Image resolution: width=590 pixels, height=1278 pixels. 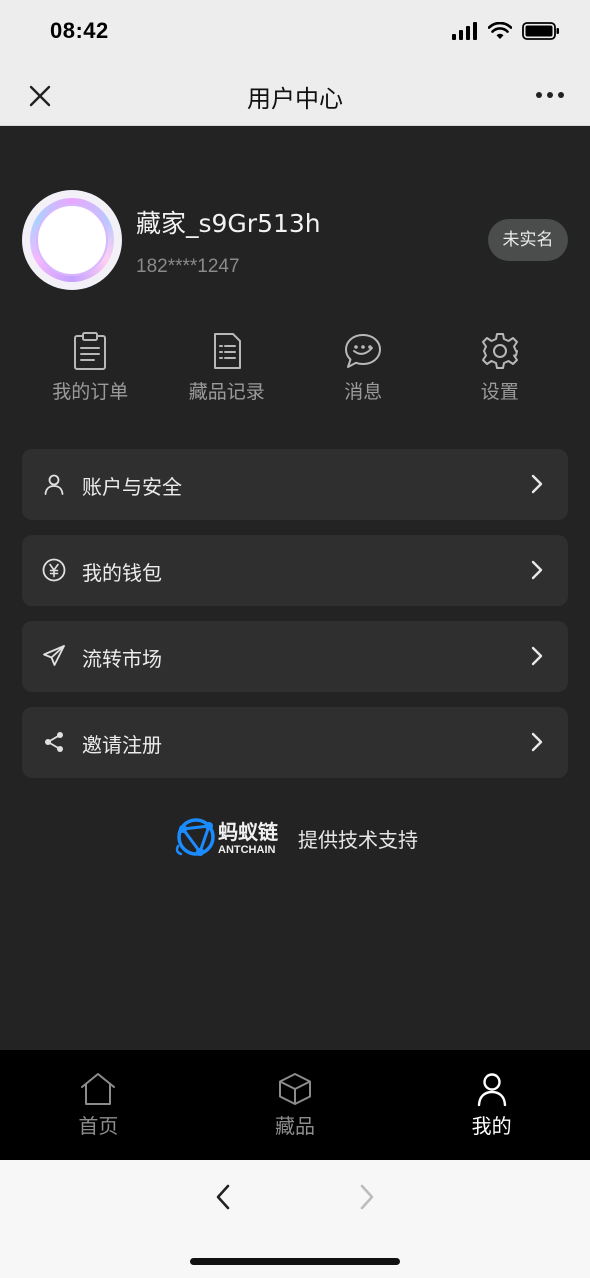 What do you see at coordinates (295, 838) in the screenshot?
I see `powered-by: 蚂蚁链 ANTCHAIN 提供技术支持` at bounding box center [295, 838].